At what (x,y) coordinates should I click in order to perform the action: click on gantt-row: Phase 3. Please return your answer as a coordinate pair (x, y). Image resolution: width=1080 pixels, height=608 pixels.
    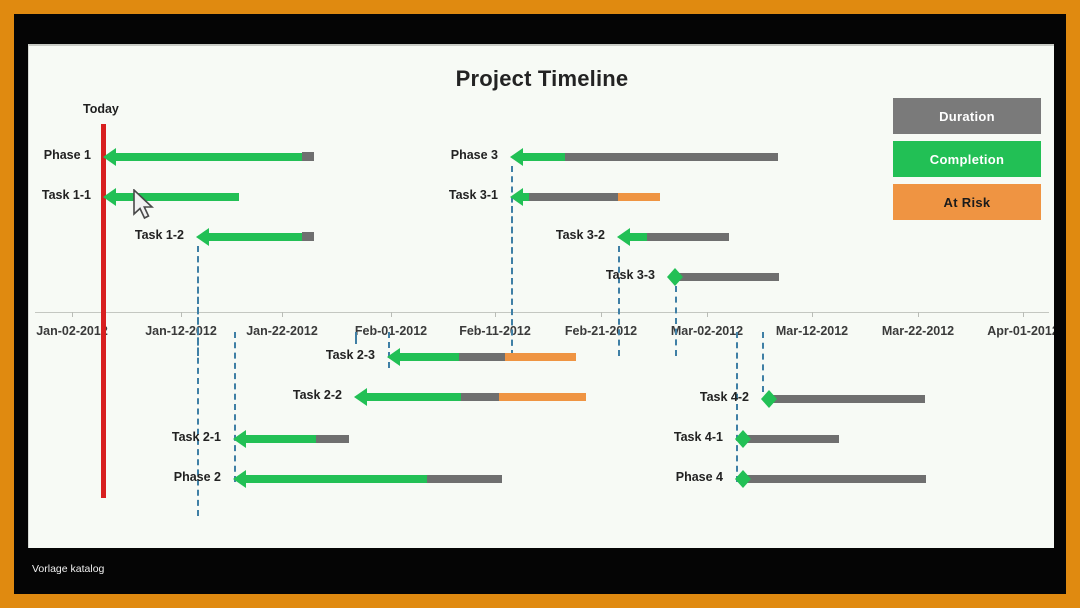
    Looking at the image, I should click on (541, 157).